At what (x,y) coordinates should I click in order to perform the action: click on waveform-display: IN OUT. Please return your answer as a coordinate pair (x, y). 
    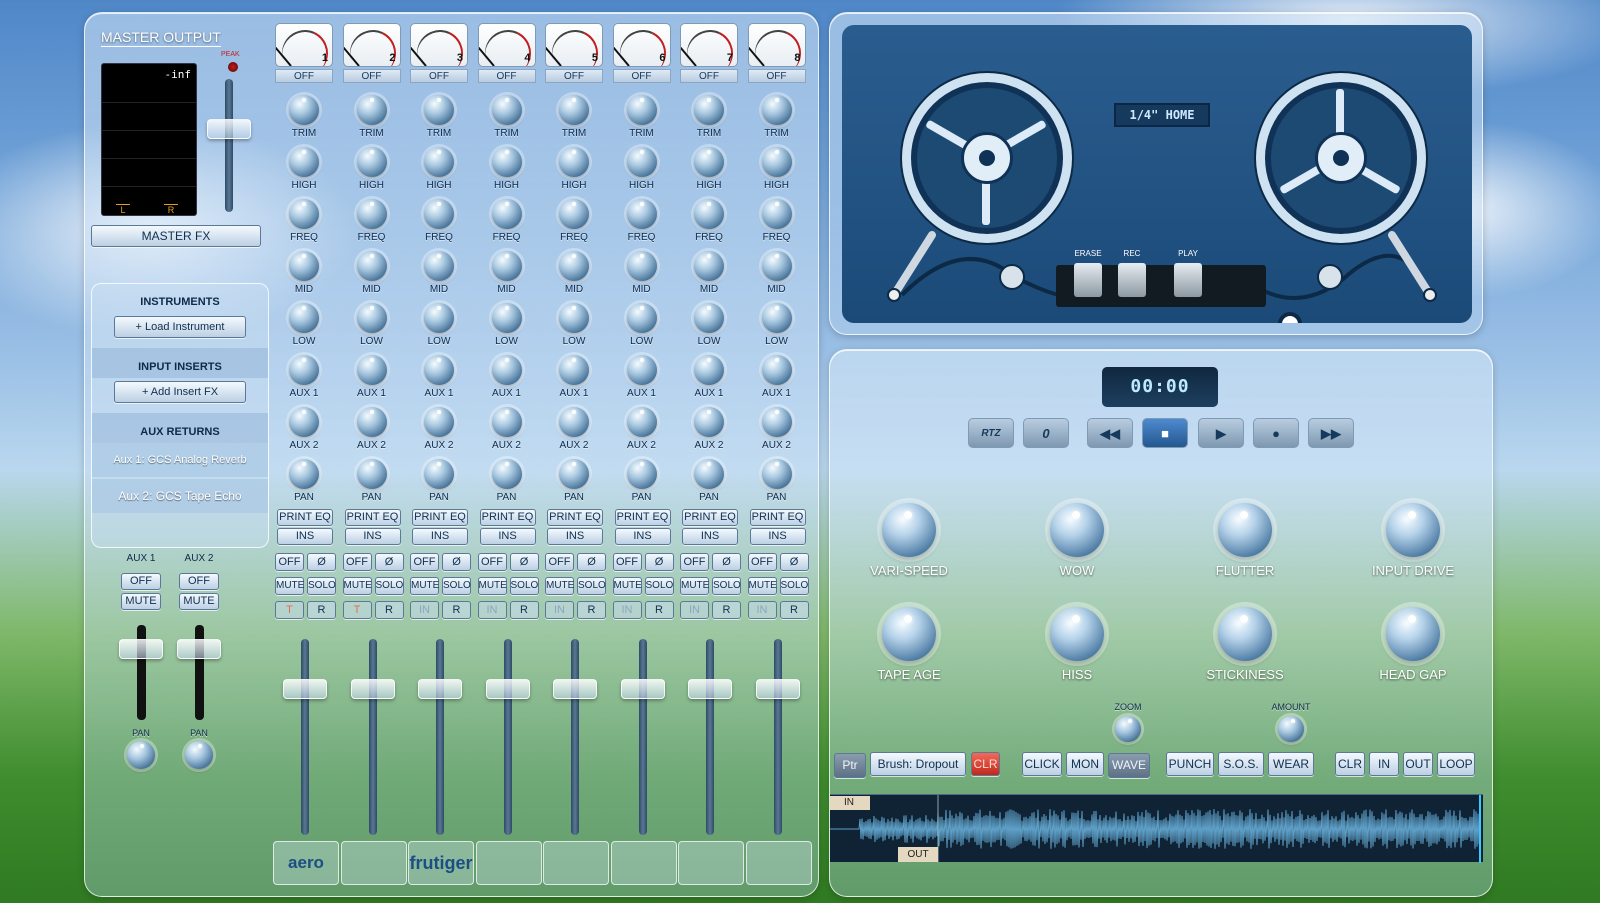
    Looking at the image, I should click on (1156, 828).